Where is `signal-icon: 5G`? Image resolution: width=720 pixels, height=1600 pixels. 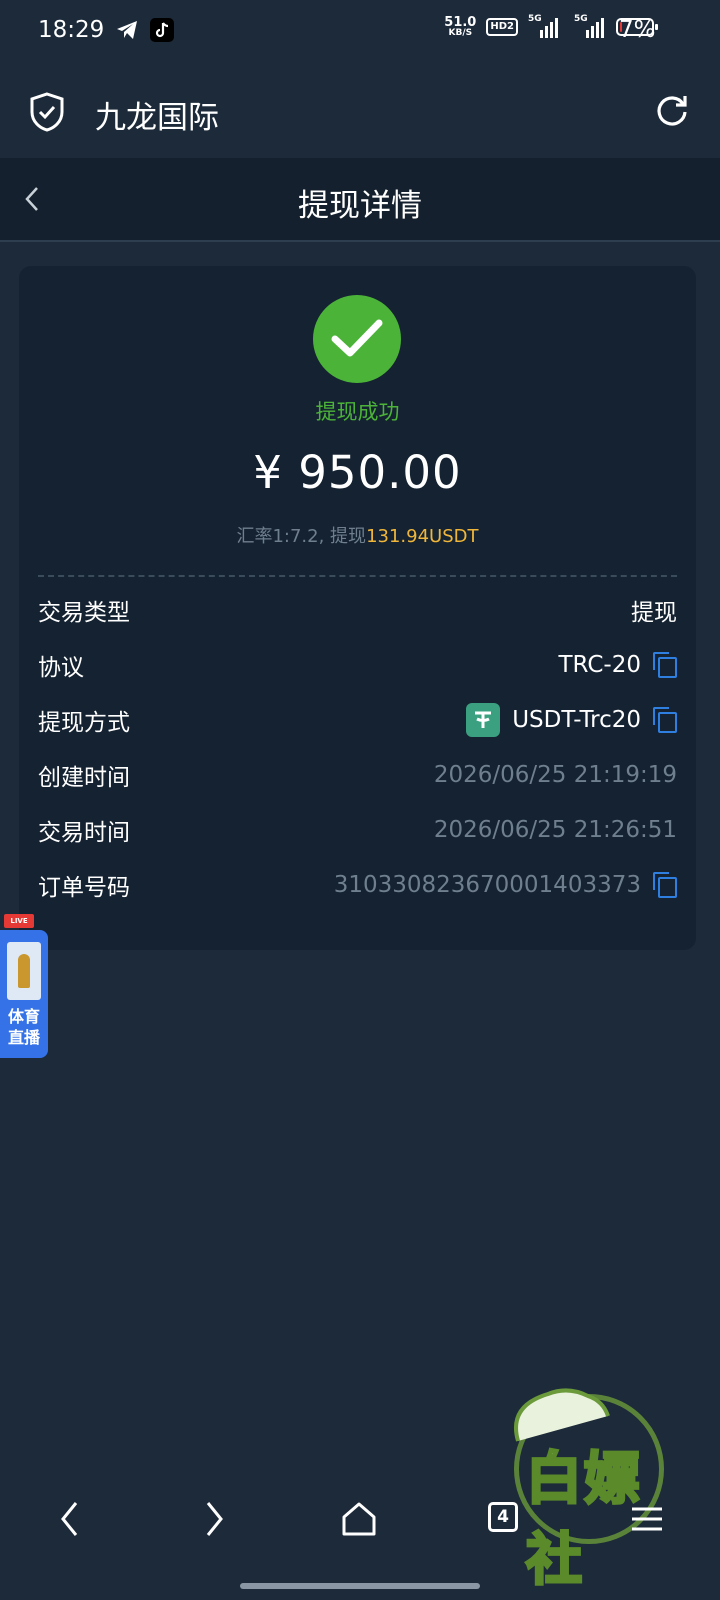
signal-icon: 5G is located at coordinates (543, 26).